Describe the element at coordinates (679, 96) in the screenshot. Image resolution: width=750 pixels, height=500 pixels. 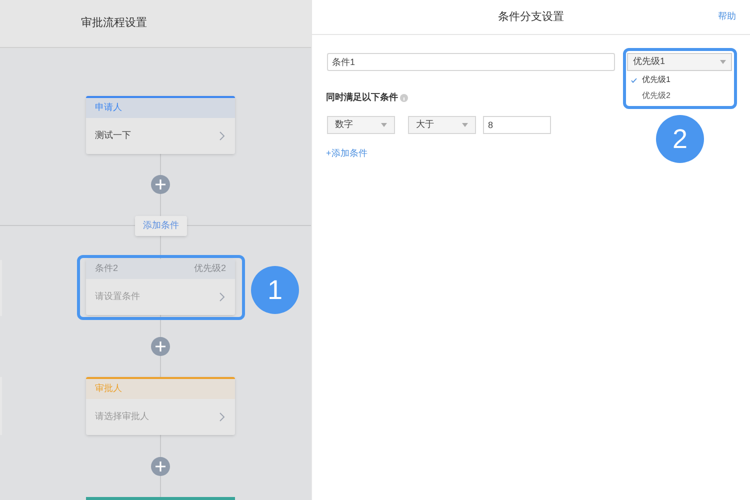
I see `dropdown-option: 优先级2` at that location.